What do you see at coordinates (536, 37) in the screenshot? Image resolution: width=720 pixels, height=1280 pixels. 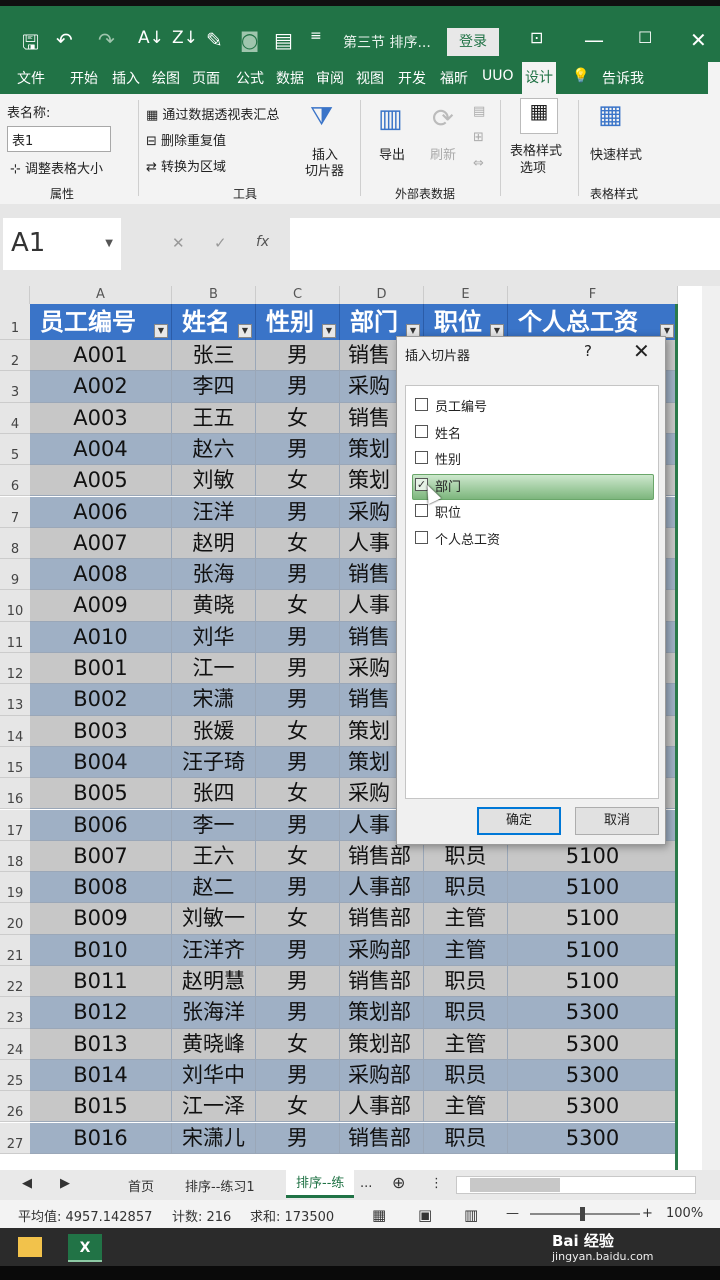 I see `ribbon-display-icon: ⊡` at bounding box center [536, 37].